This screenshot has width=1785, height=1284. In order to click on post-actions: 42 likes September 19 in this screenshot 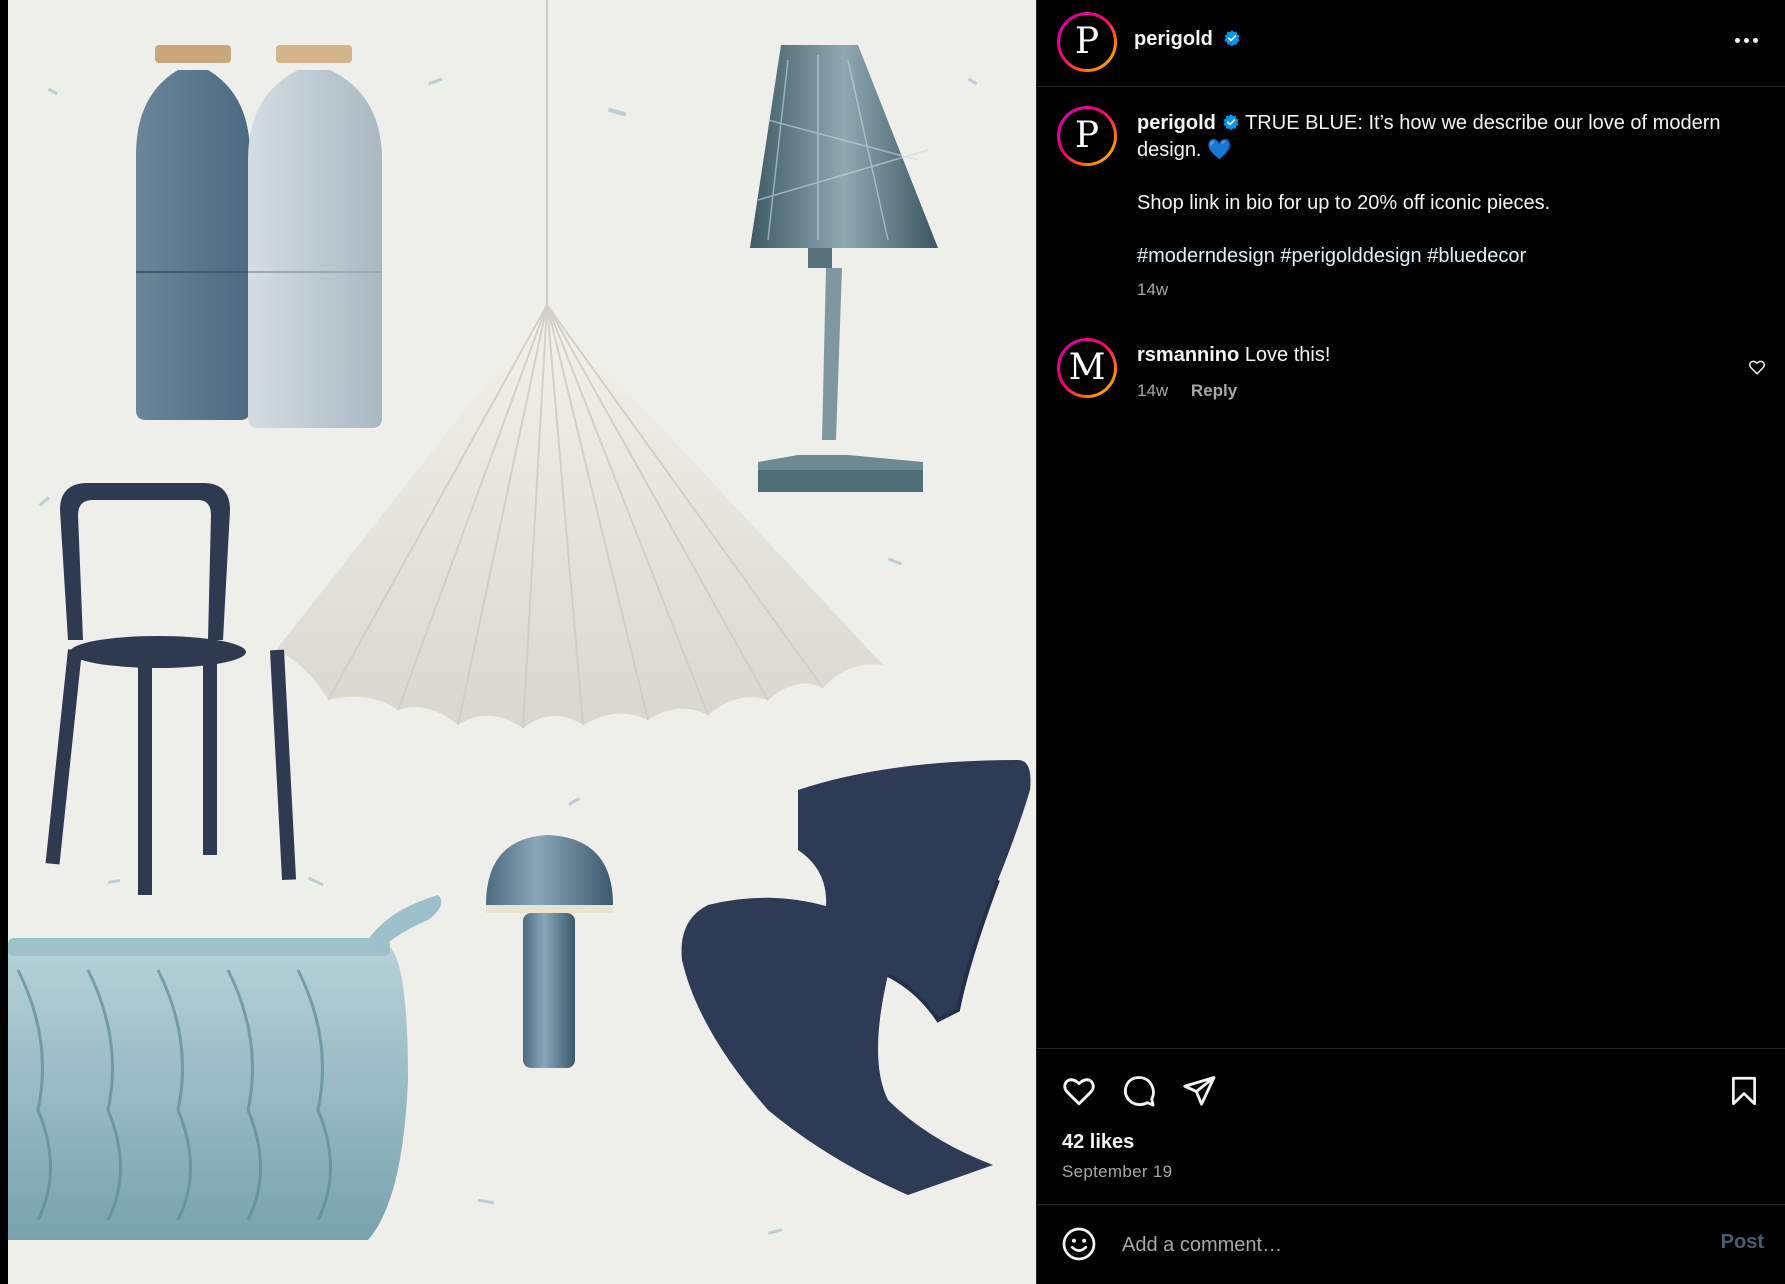, I will do `click(1411, 1126)`.